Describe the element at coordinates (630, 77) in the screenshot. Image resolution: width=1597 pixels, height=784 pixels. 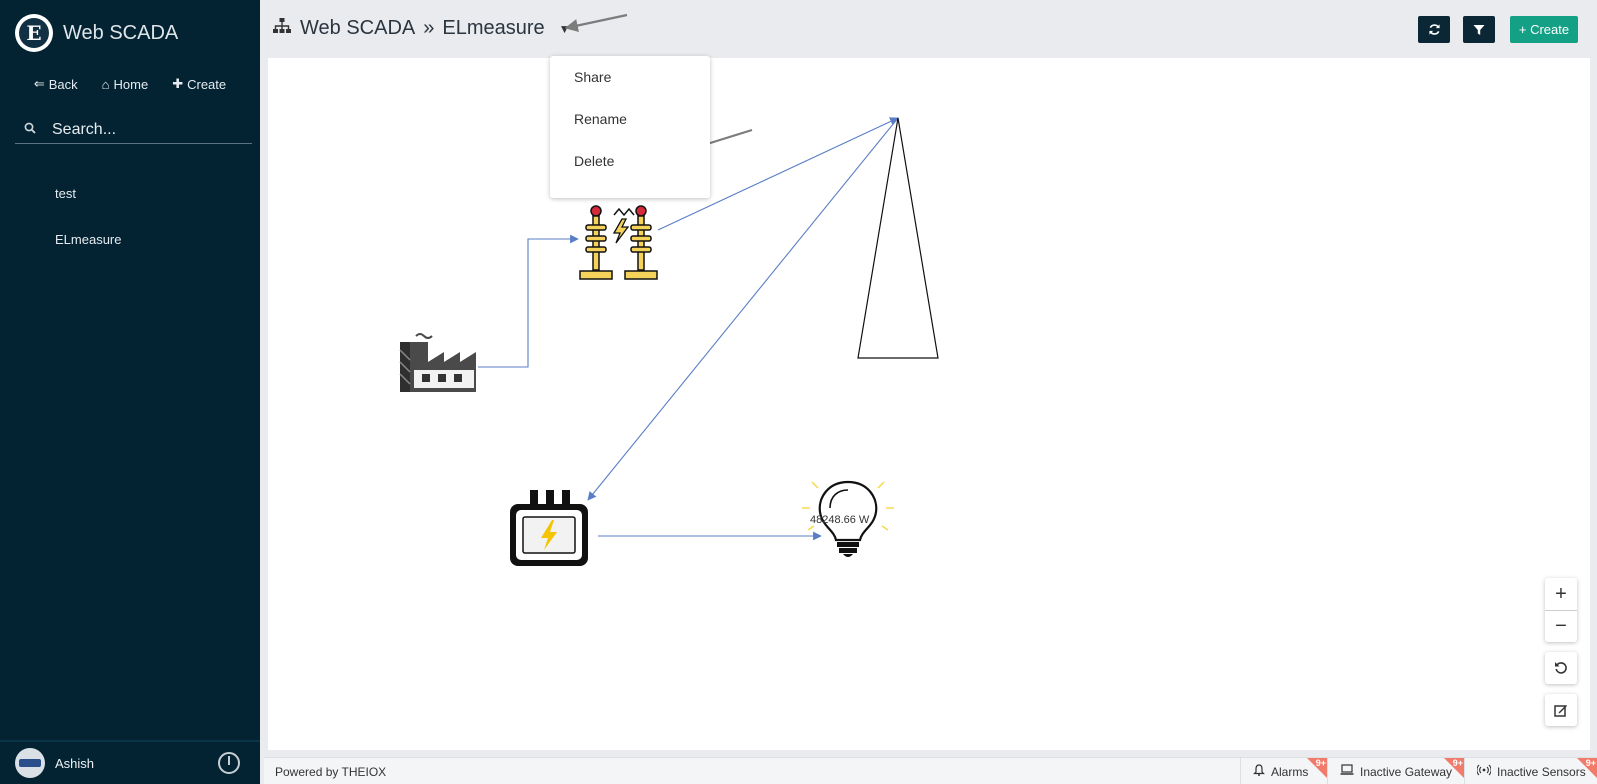
I see `menu-item-share: Share` at that location.